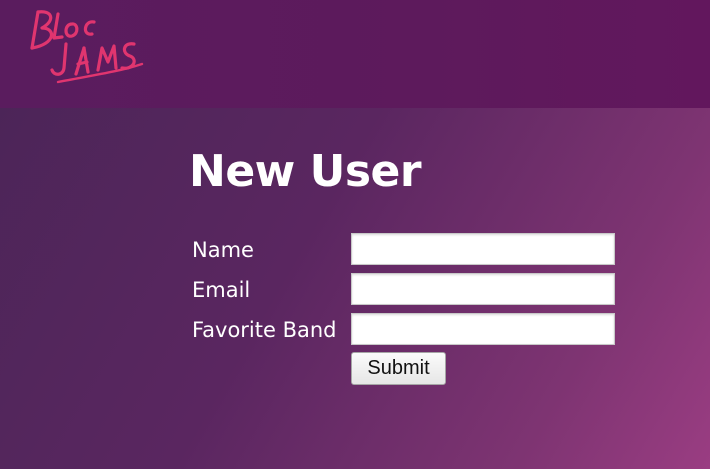  What do you see at coordinates (483, 249) in the screenshot?
I see `name-input` at bounding box center [483, 249].